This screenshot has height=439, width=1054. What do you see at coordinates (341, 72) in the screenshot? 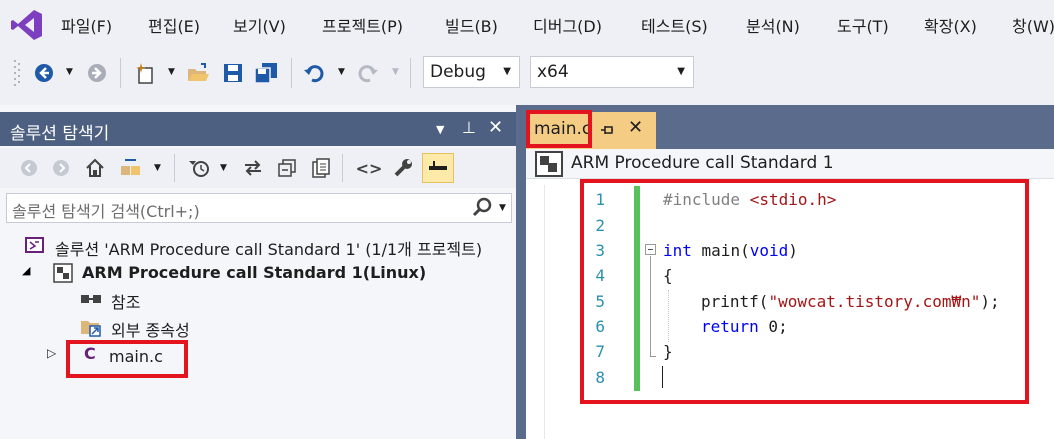
I see `undo-dropdown-icon: ▼` at bounding box center [341, 72].